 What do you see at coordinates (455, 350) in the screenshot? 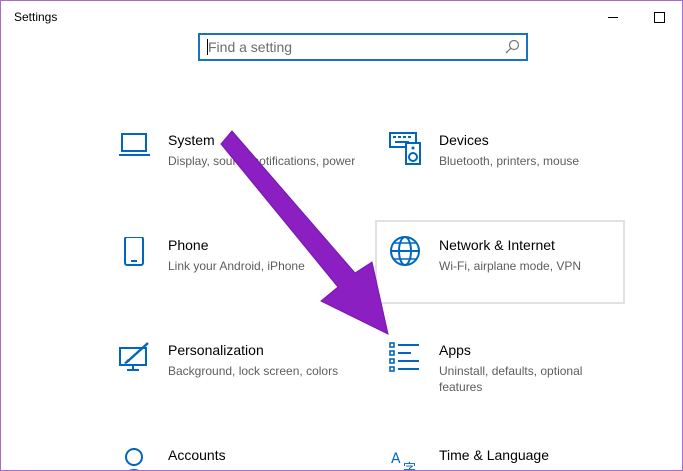
I see `tile-name: Apps` at bounding box center [455, 350].